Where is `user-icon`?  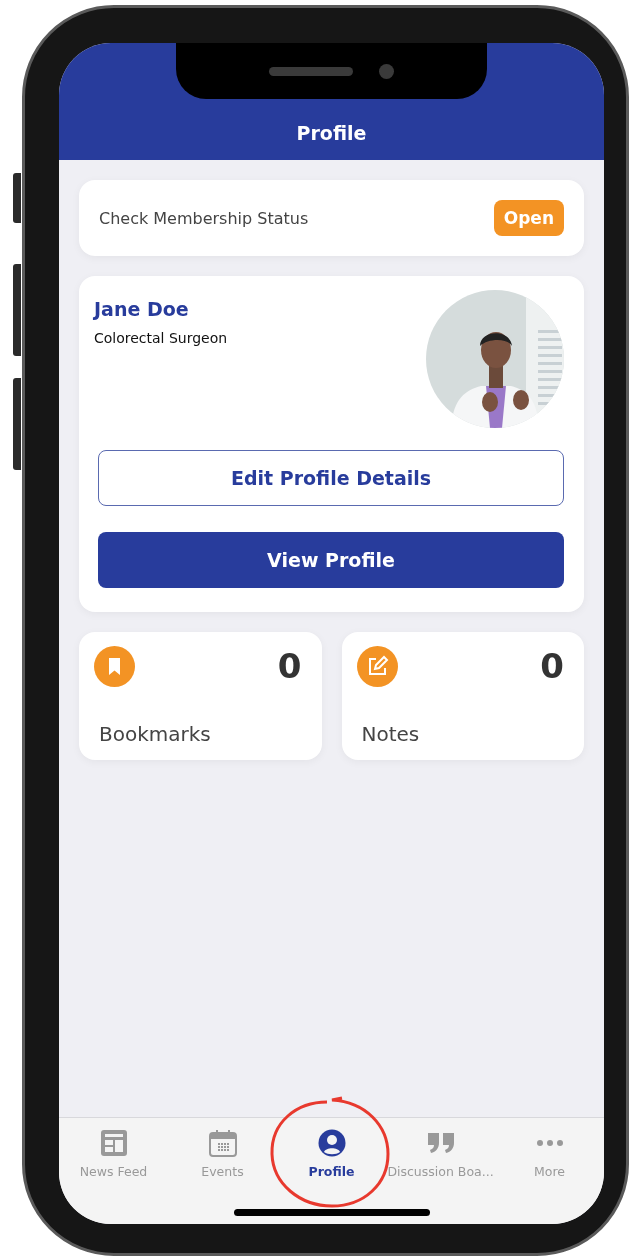 user-icon is located at coordinates (331, 1143).